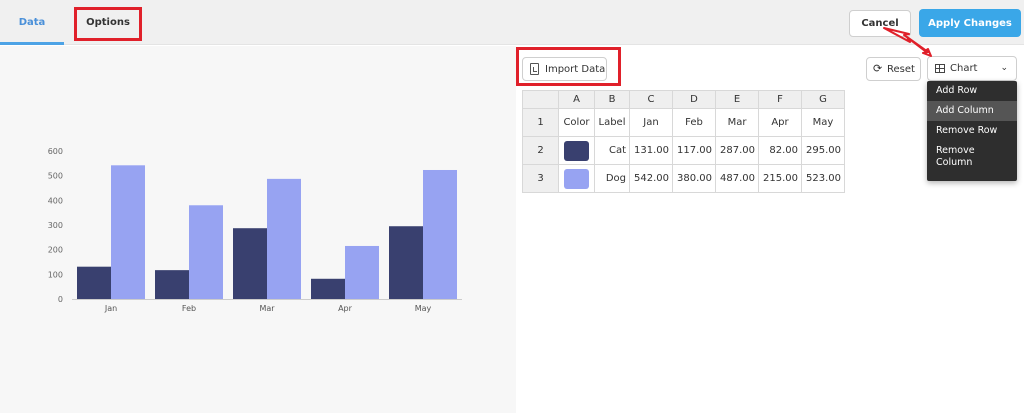 This screenshot has height=413, width=1024. What do you see at coordinates (108, 22) in the screenshot?
I see `tab-options: Options` at bounding box center [108, 22].